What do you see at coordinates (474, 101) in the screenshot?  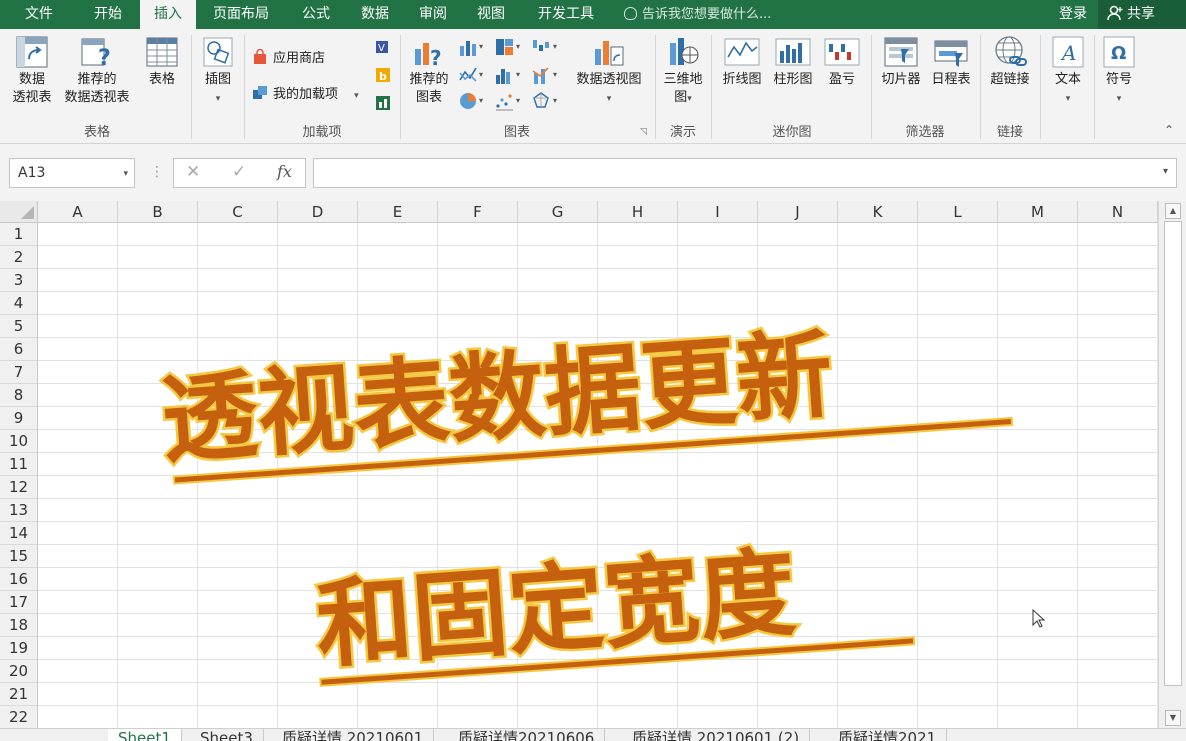 I see `pie-chart-icon: ▾` at bounding box center [474, 101].